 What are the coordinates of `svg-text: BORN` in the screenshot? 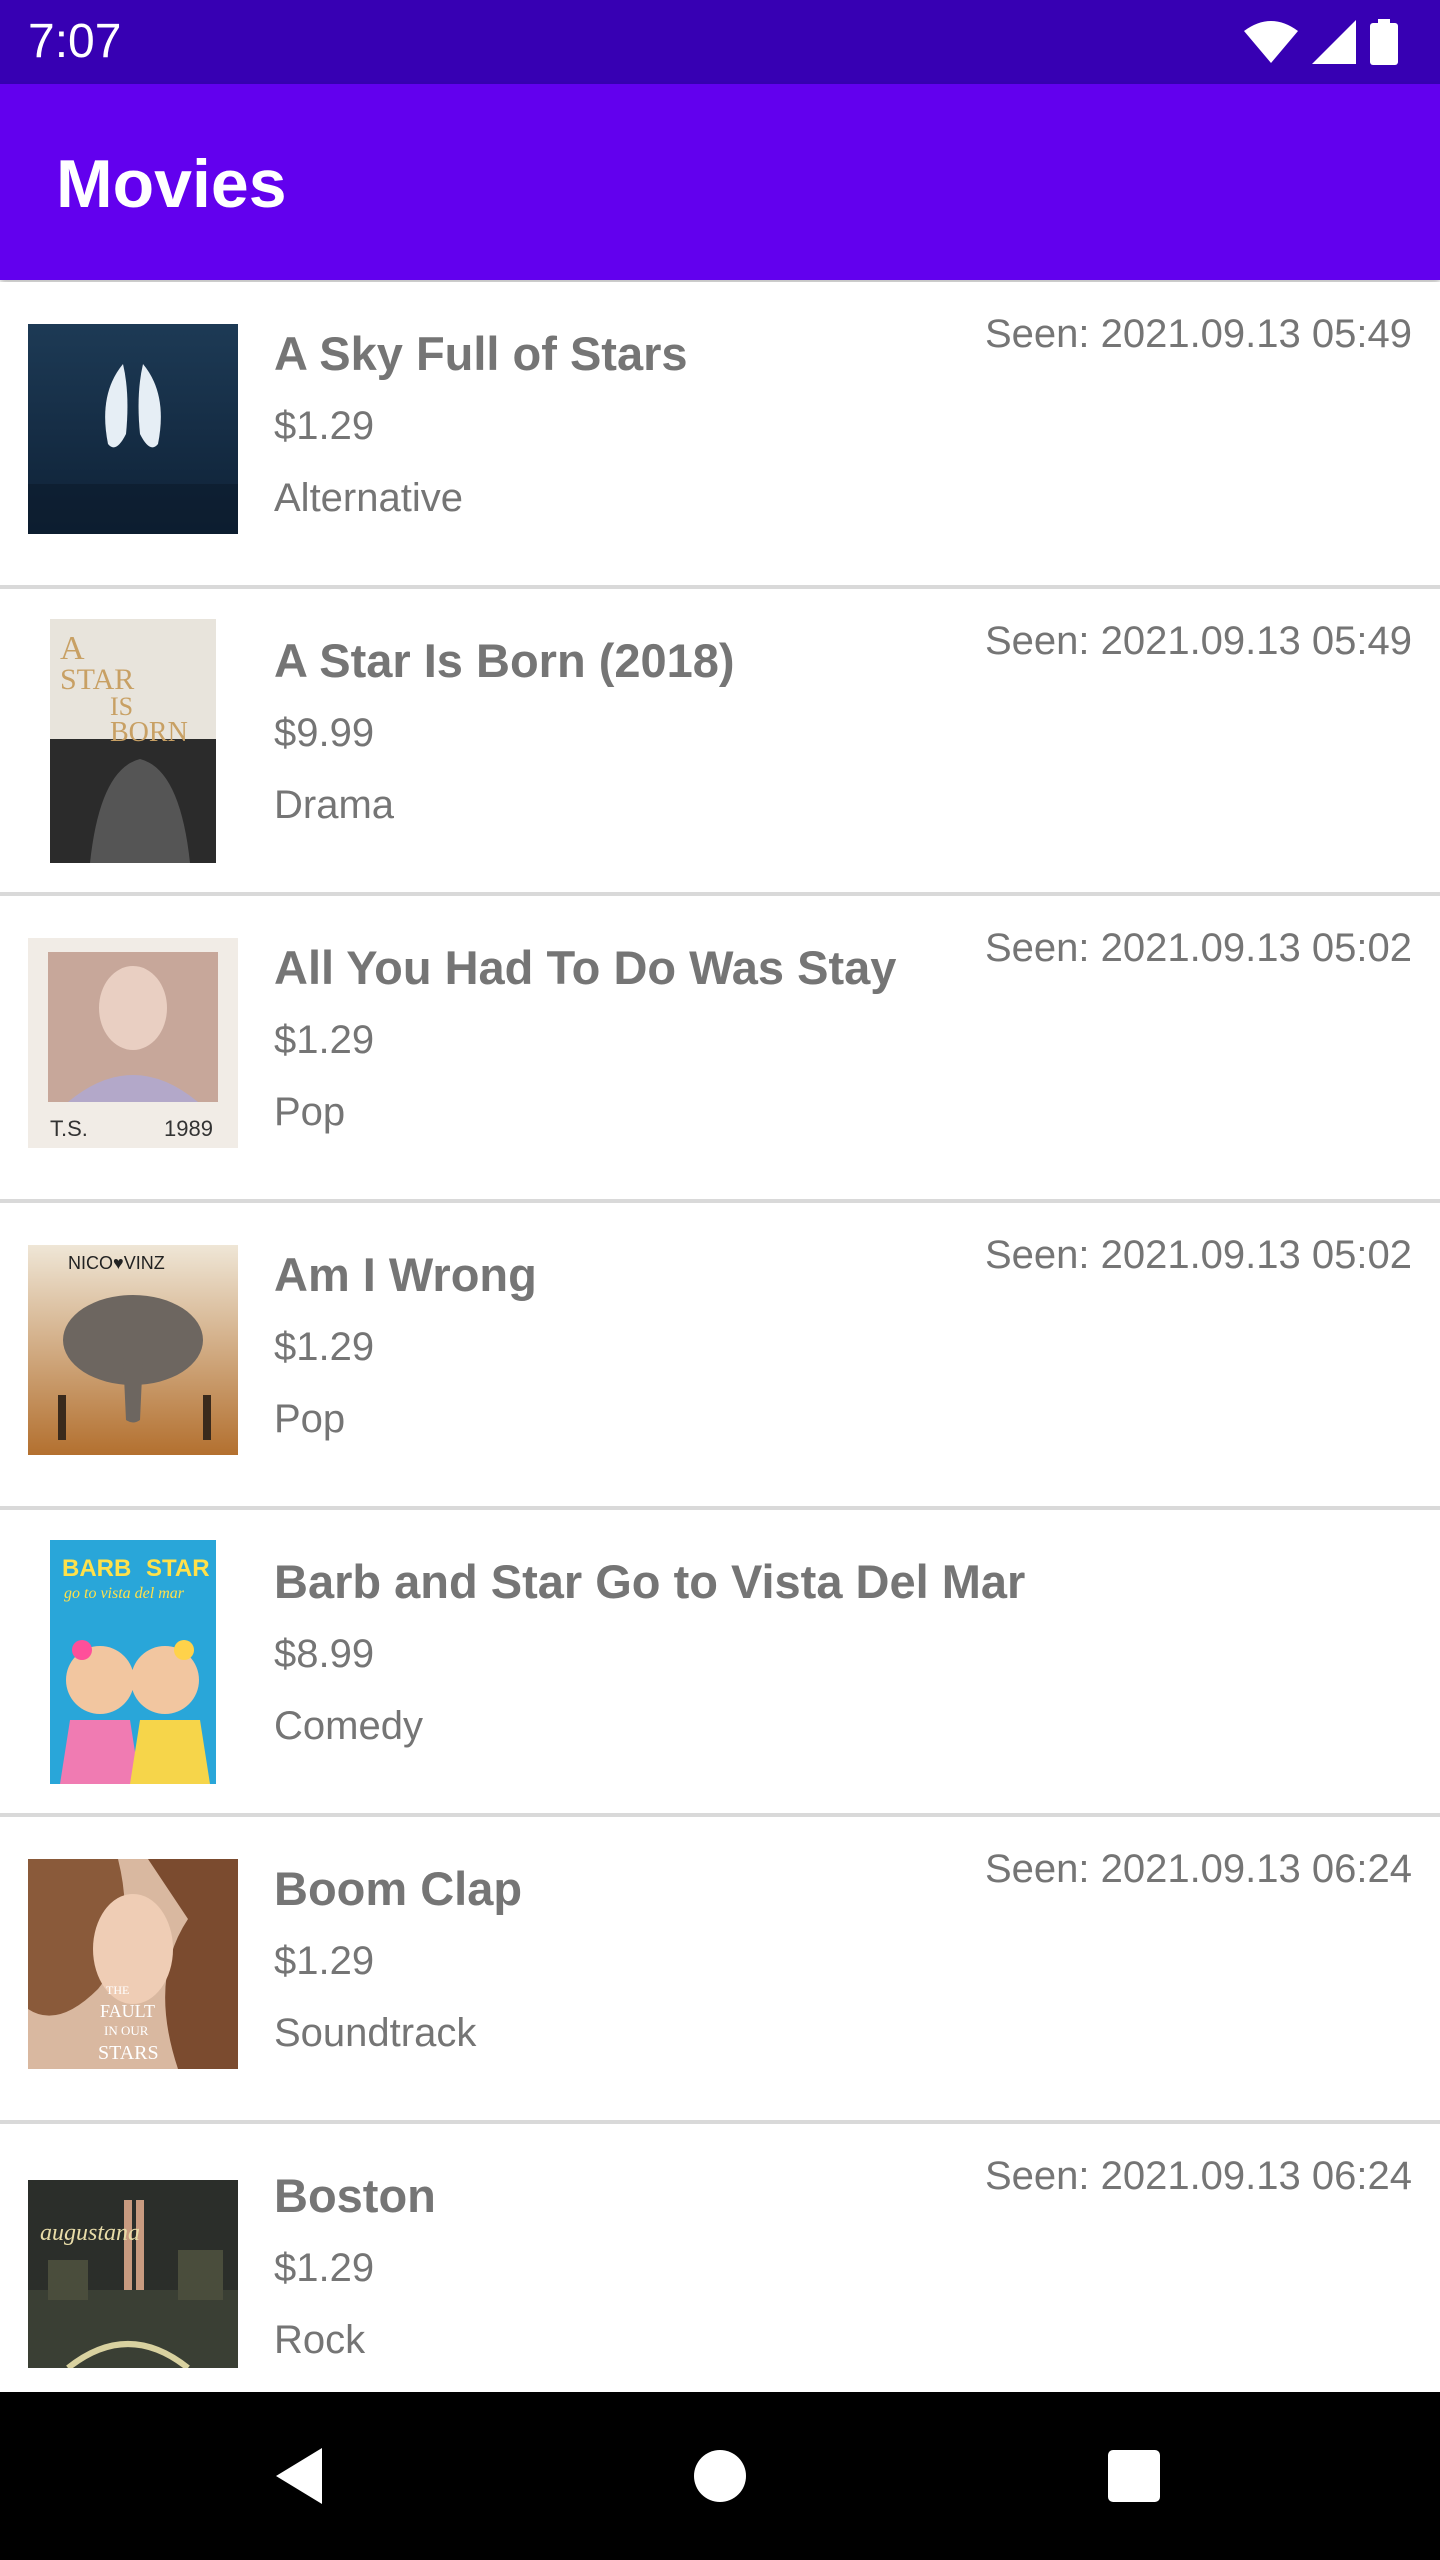 It's located at (149, 732).